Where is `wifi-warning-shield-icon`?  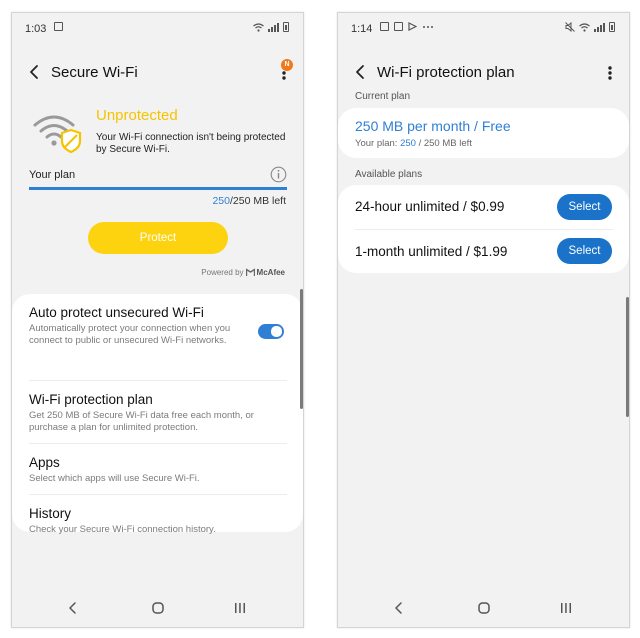
wifi-warning-shield-icon is located at coordinates (57, 134).